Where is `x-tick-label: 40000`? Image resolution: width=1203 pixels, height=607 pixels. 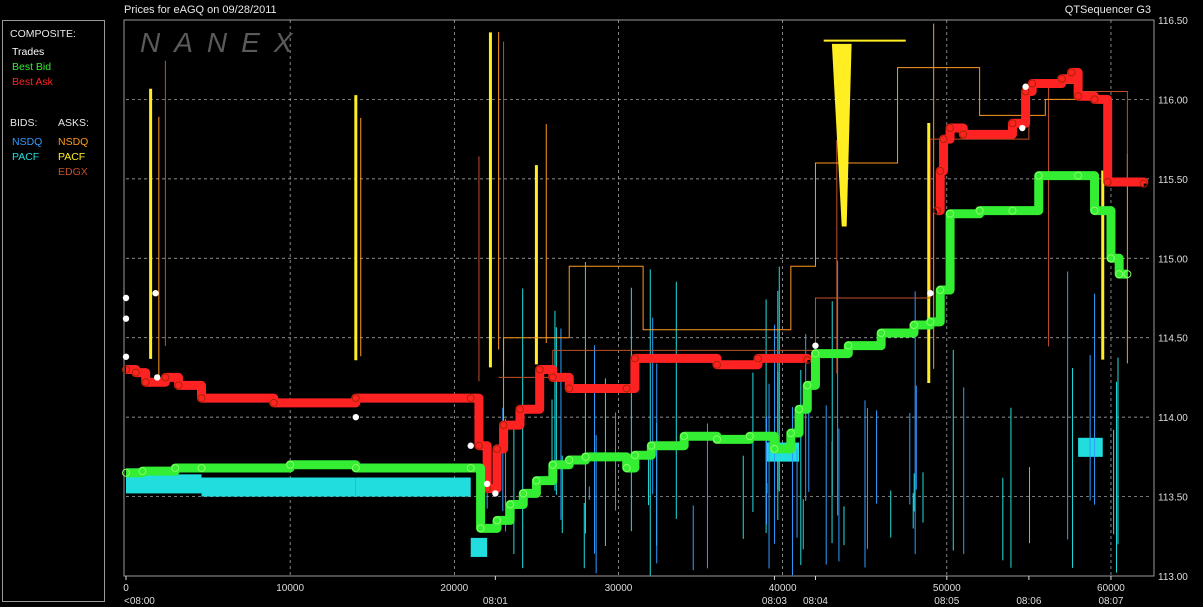 x-tick-label: 40000 is located at coordinates (783, 588).